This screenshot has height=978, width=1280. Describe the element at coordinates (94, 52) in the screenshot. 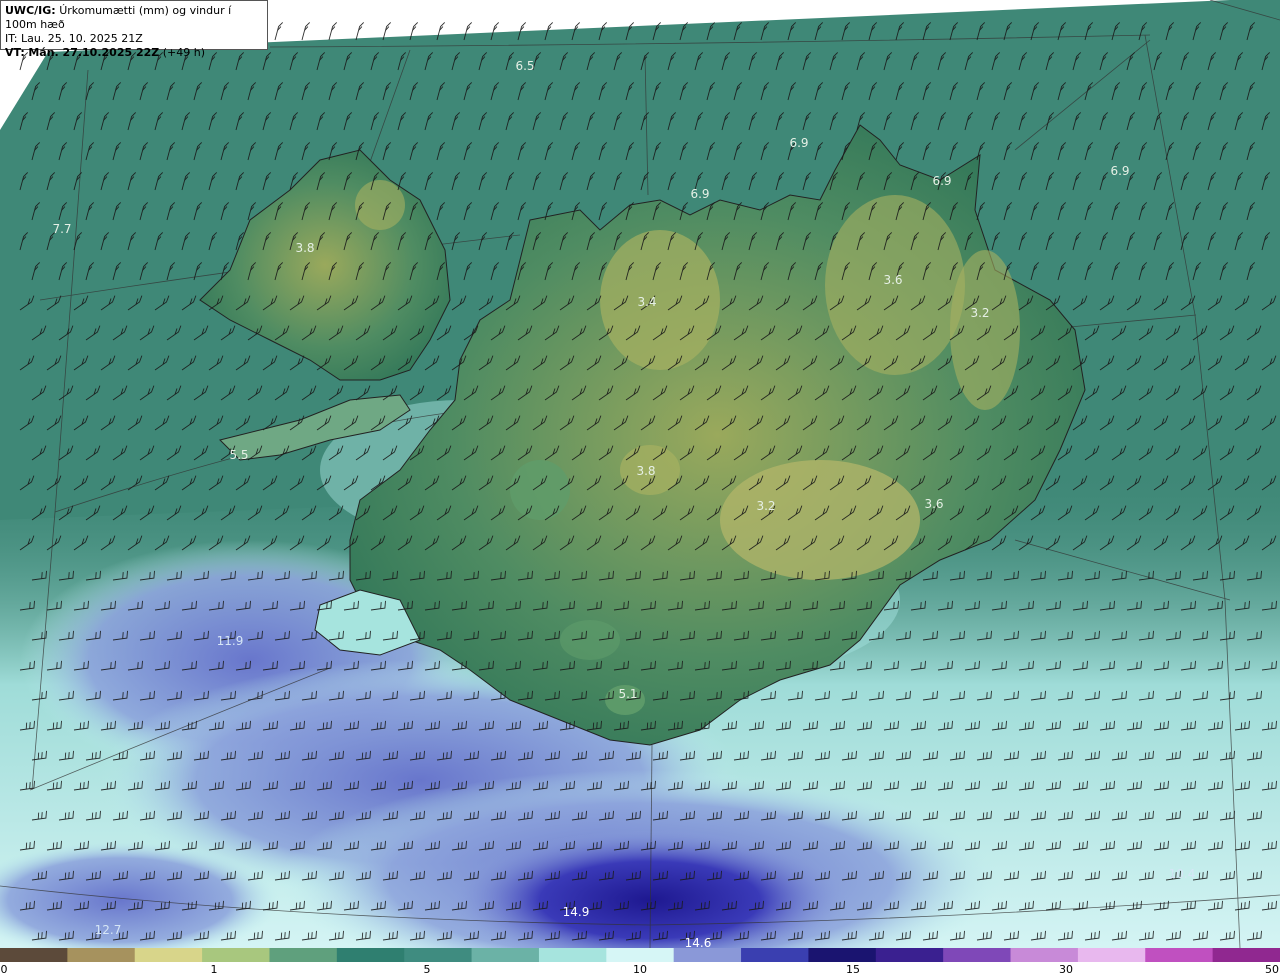

I see `valid-time: Mán. 27.10.2025 22Z` at that location.